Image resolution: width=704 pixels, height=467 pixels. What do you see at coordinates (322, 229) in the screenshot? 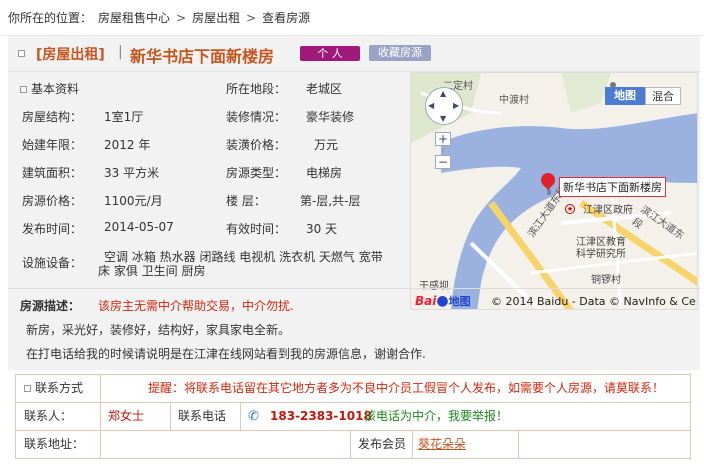
I see `valid-value: 30 天` at bounding box center [322, 229].